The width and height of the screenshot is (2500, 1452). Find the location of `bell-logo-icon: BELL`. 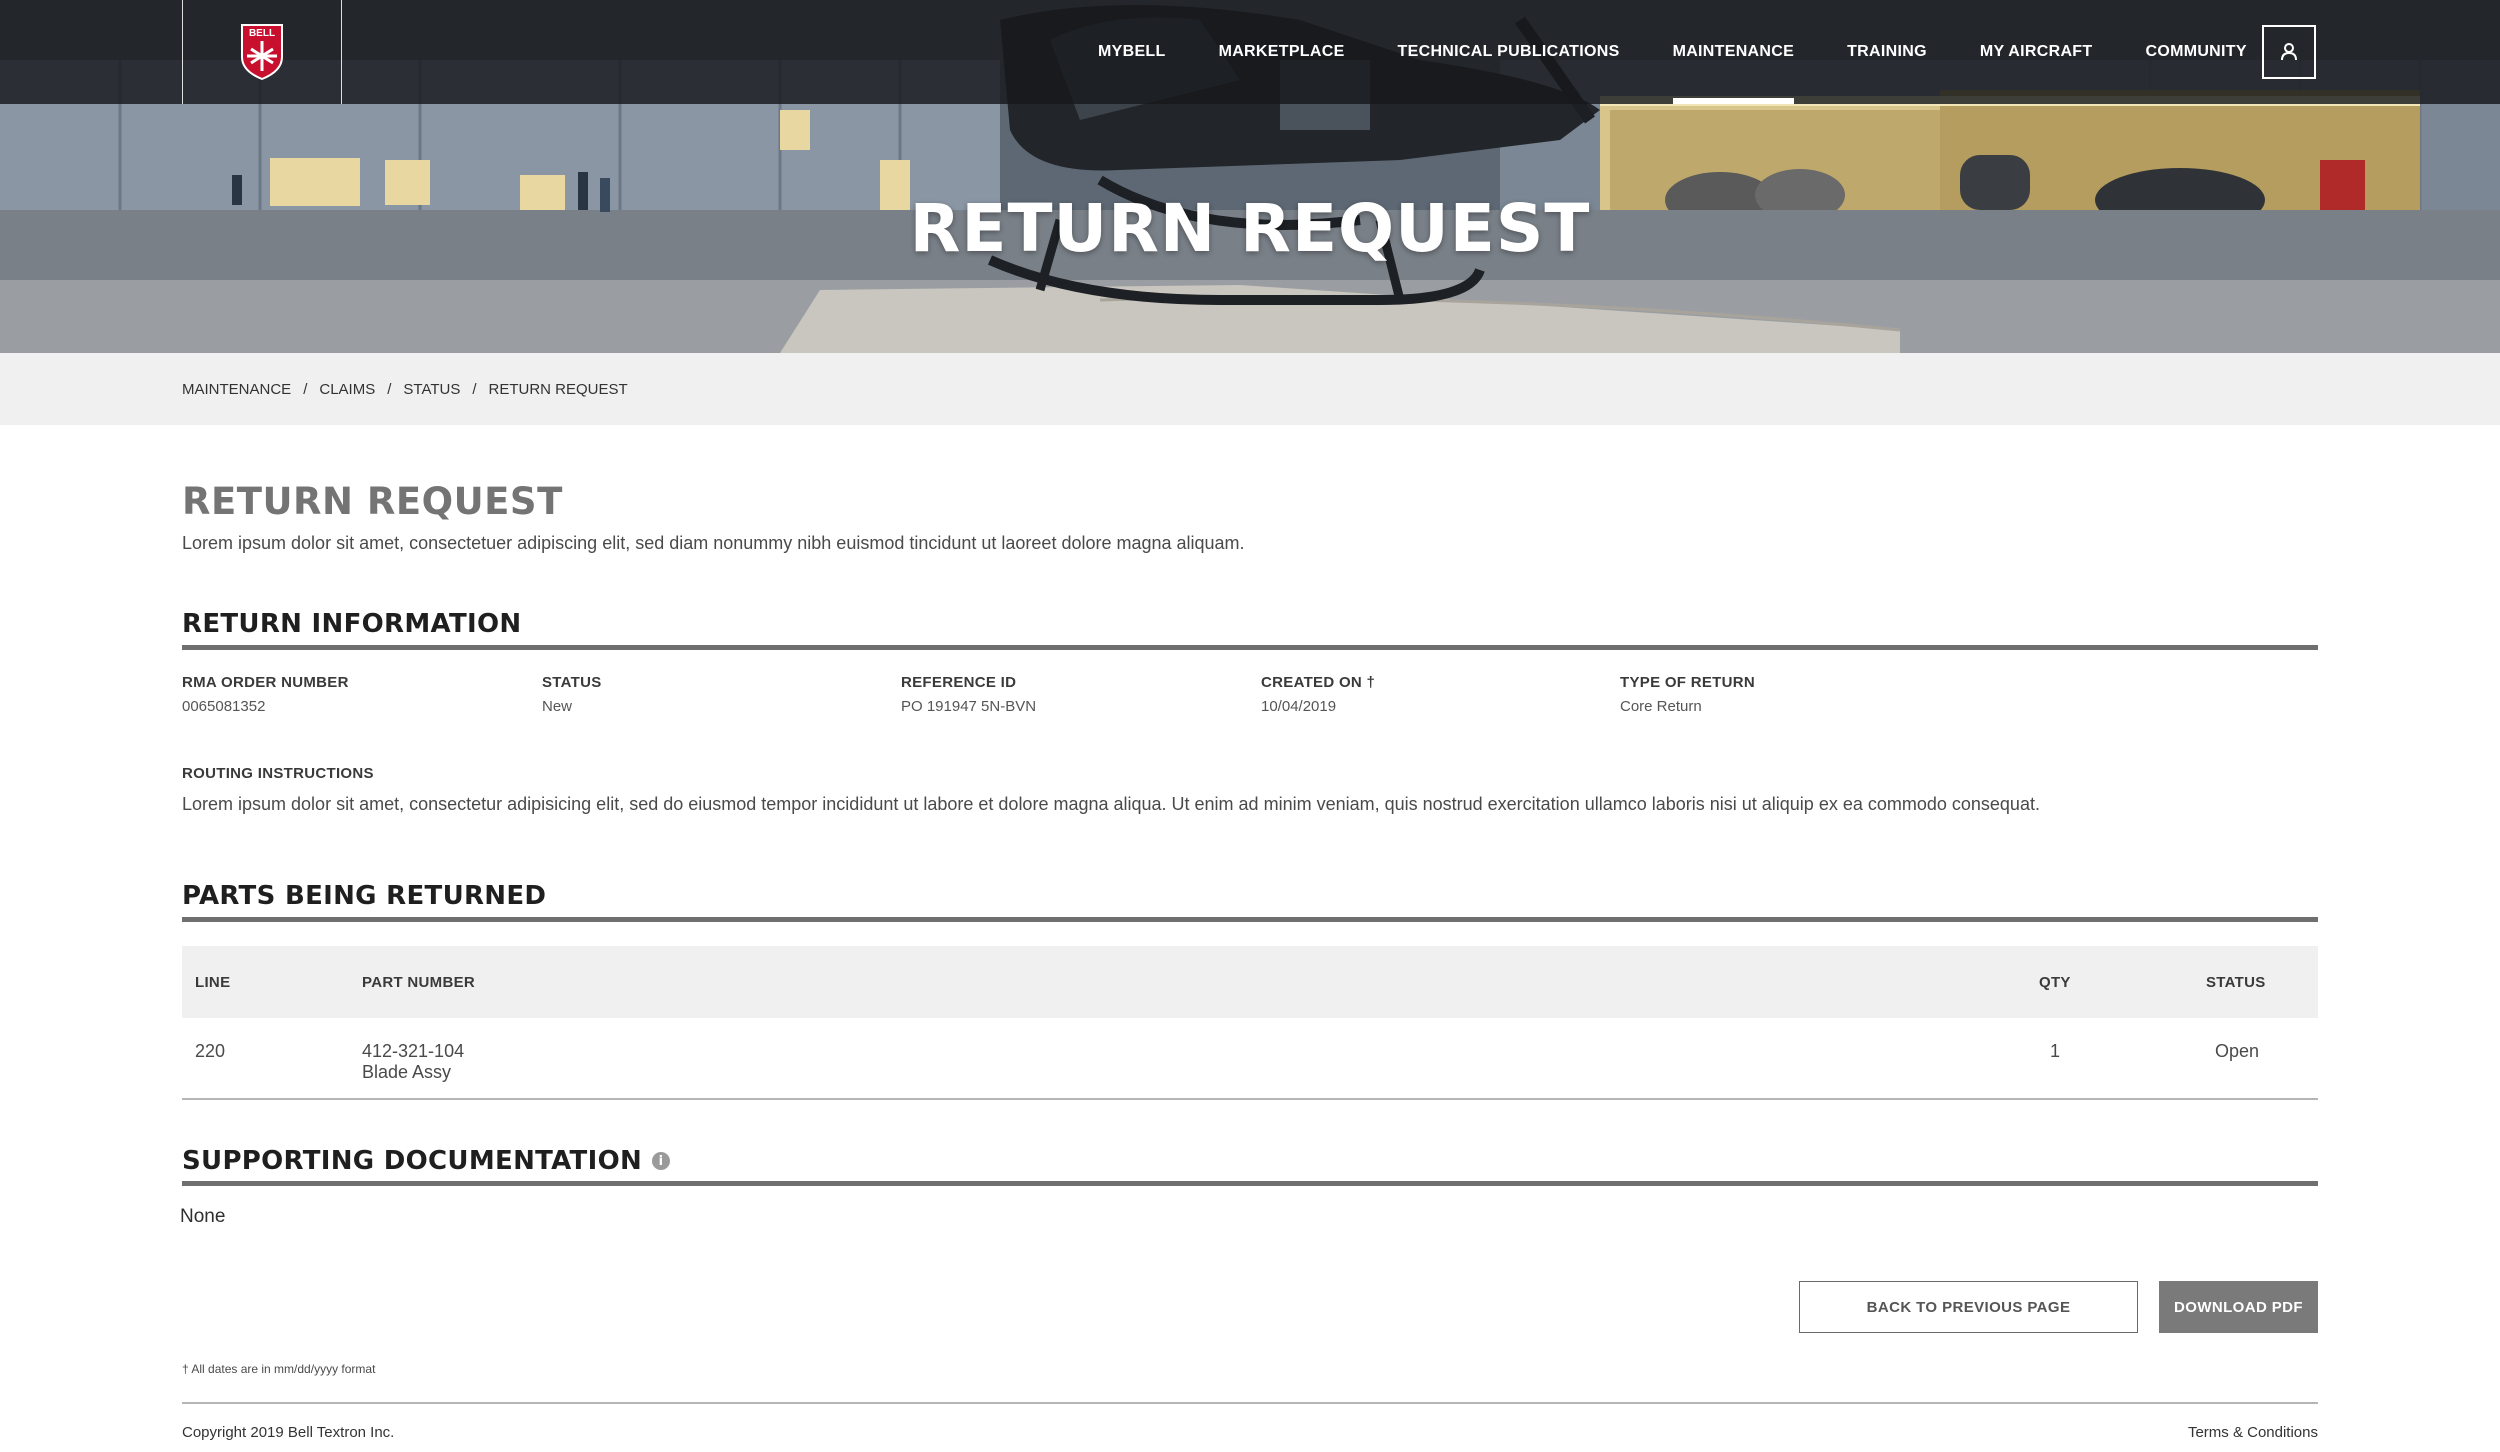

bell-logo-icon: BELL is located at coordinates (262, 52).